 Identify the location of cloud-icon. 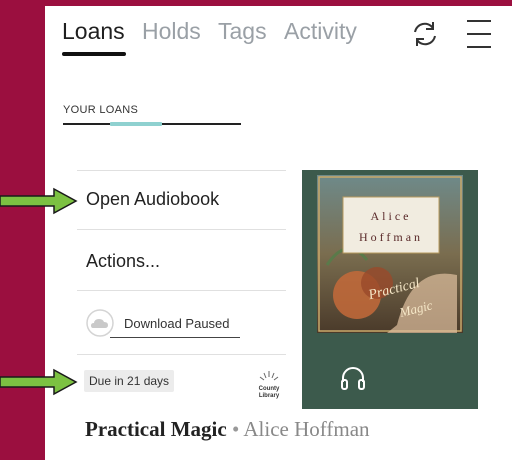
(100, 323).